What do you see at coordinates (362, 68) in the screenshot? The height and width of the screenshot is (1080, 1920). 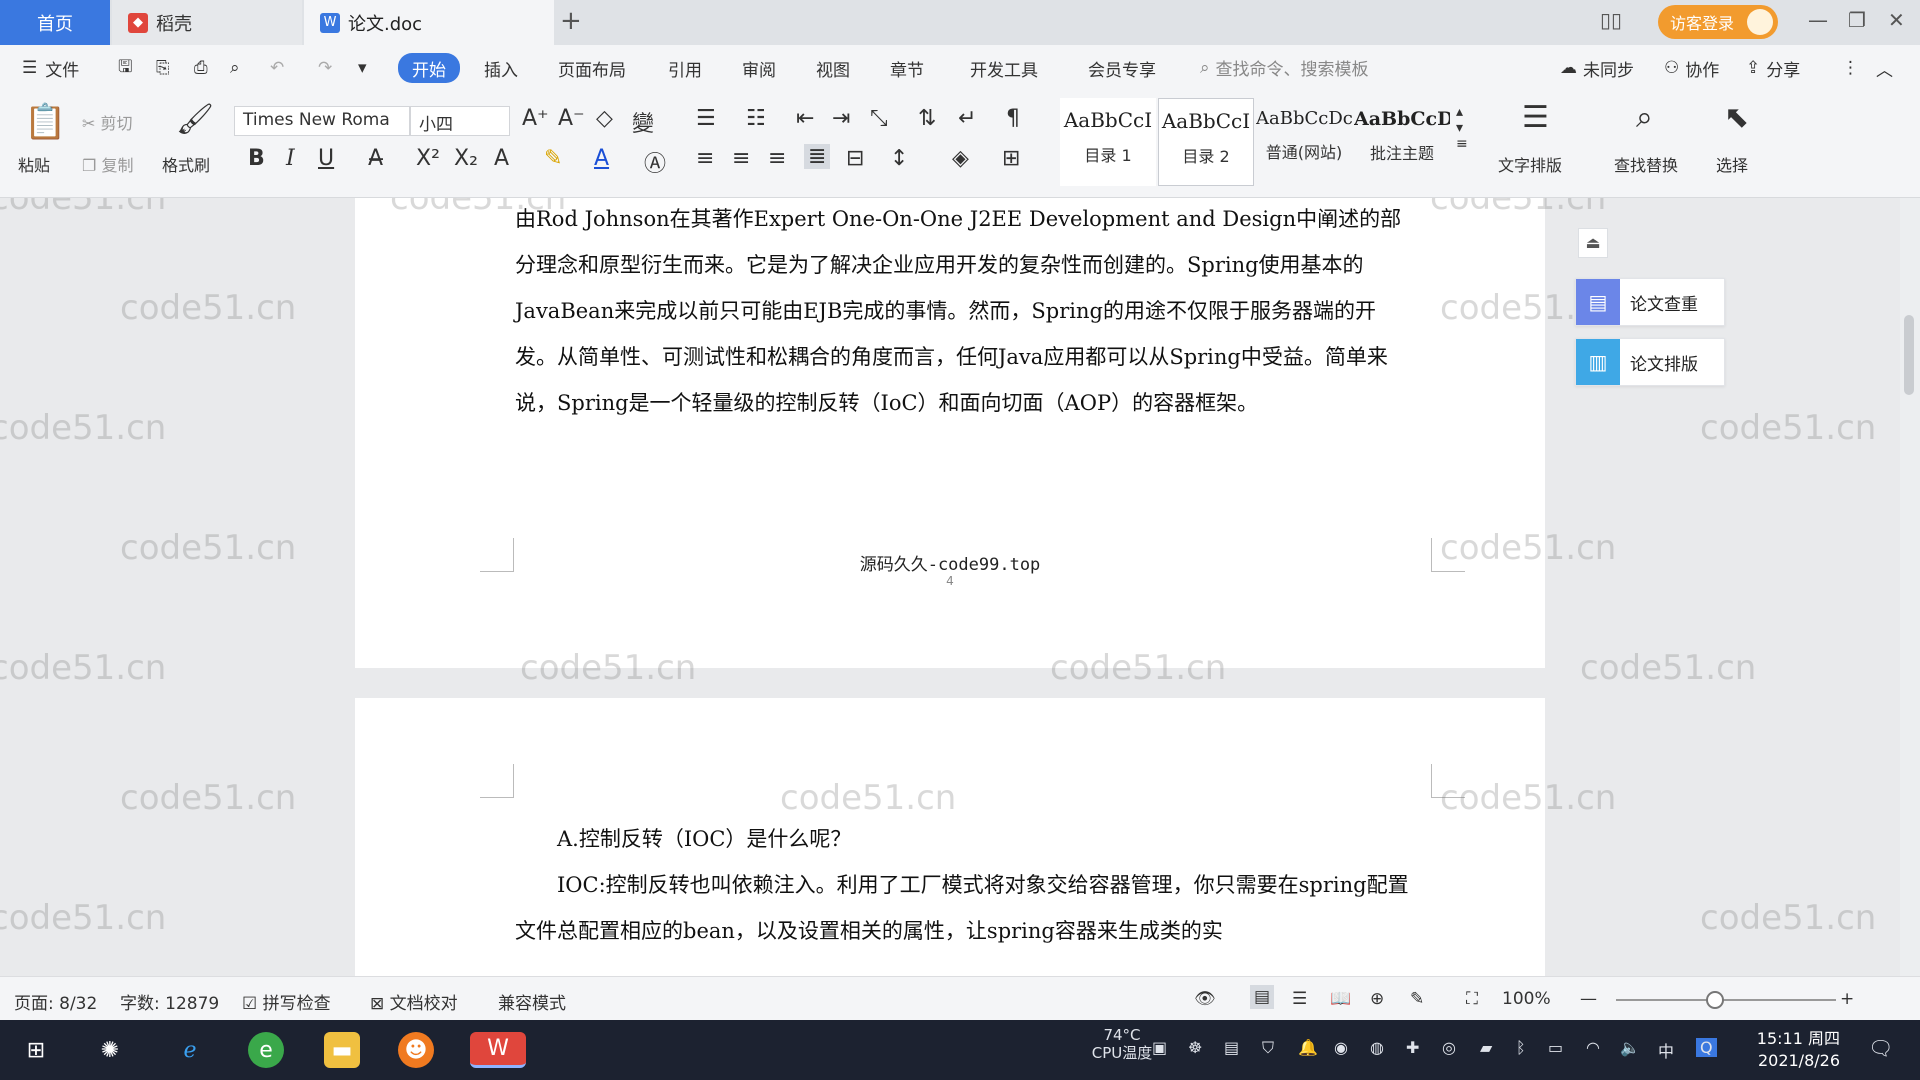 I see `quick-access-dropdown-icon: ▾` at bounding box center [362, 68].